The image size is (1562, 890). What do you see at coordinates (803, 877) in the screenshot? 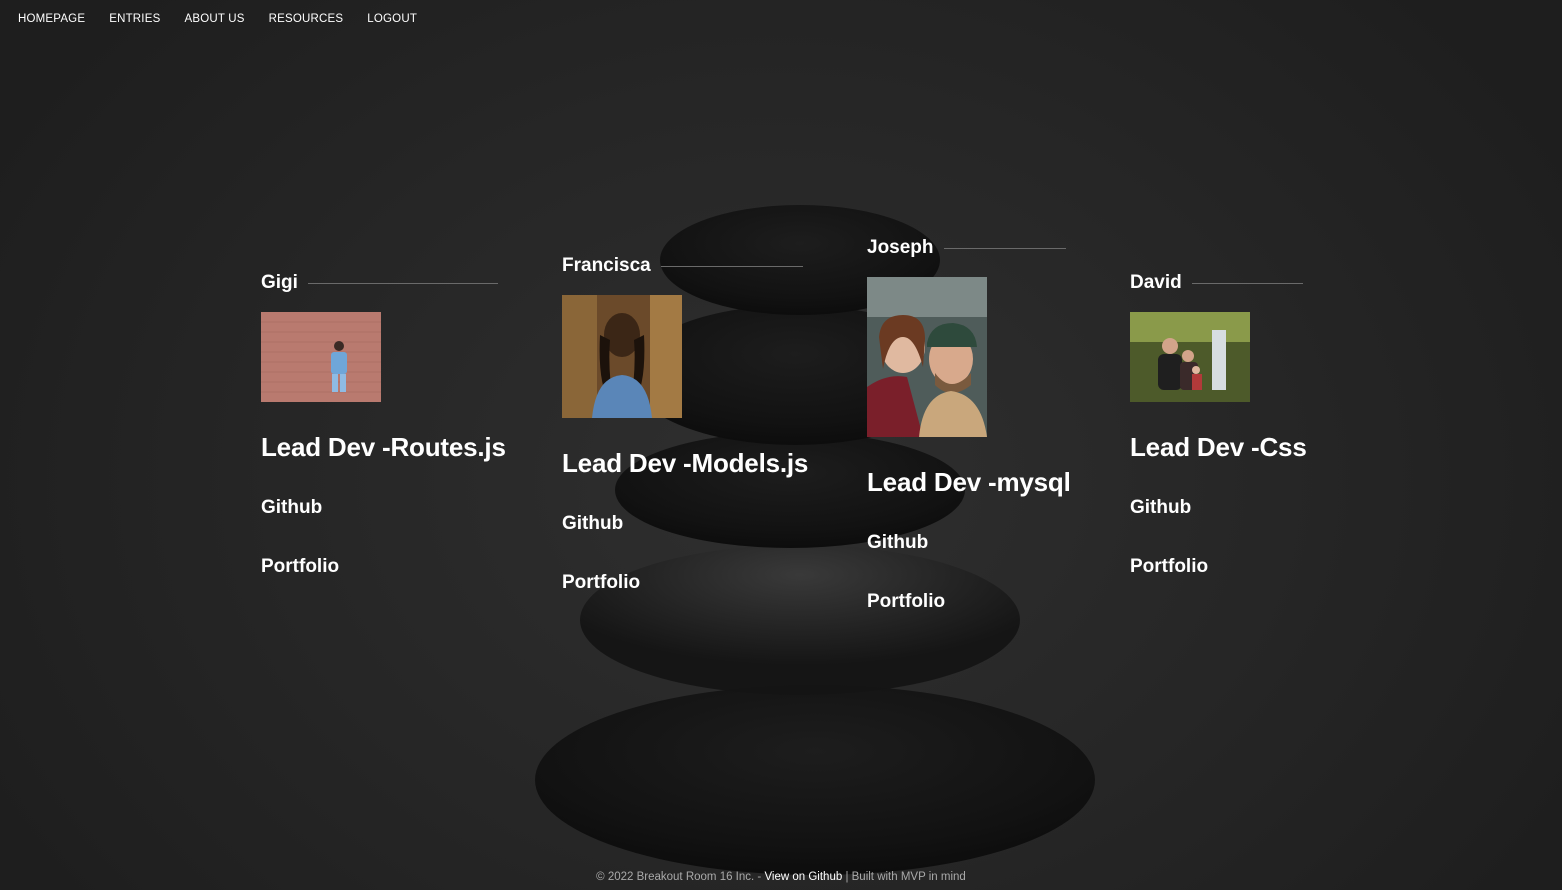
I see `footer-github-link: View on Github` at bounding box center [803, 877].